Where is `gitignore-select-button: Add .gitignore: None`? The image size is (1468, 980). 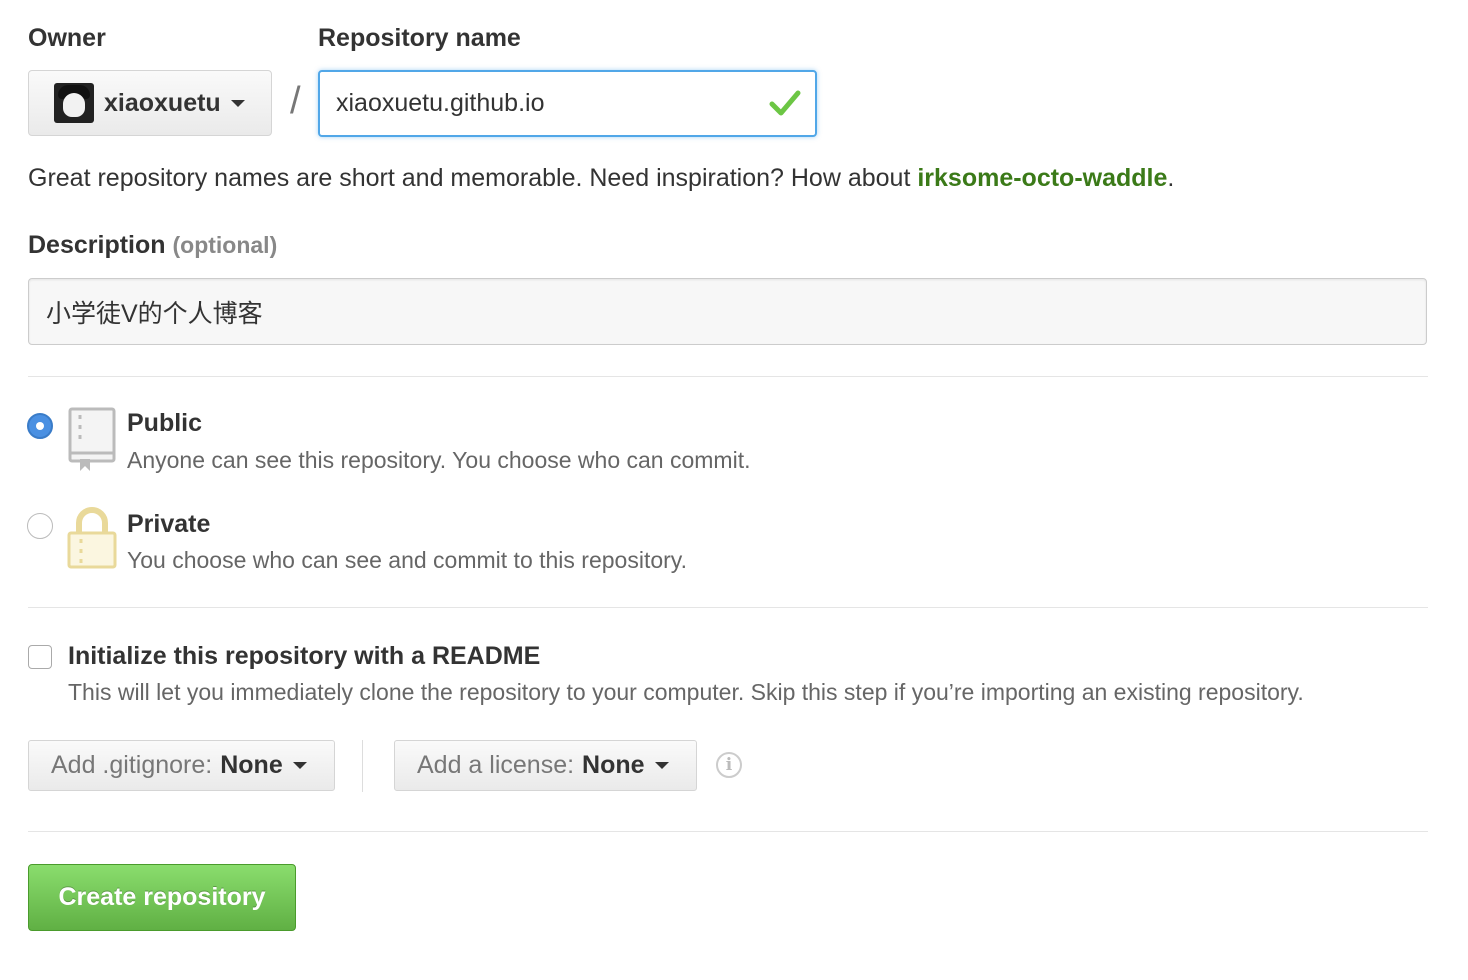
gitignore-select-button: Add .gitignore: None is located at coordinates (181, 765).